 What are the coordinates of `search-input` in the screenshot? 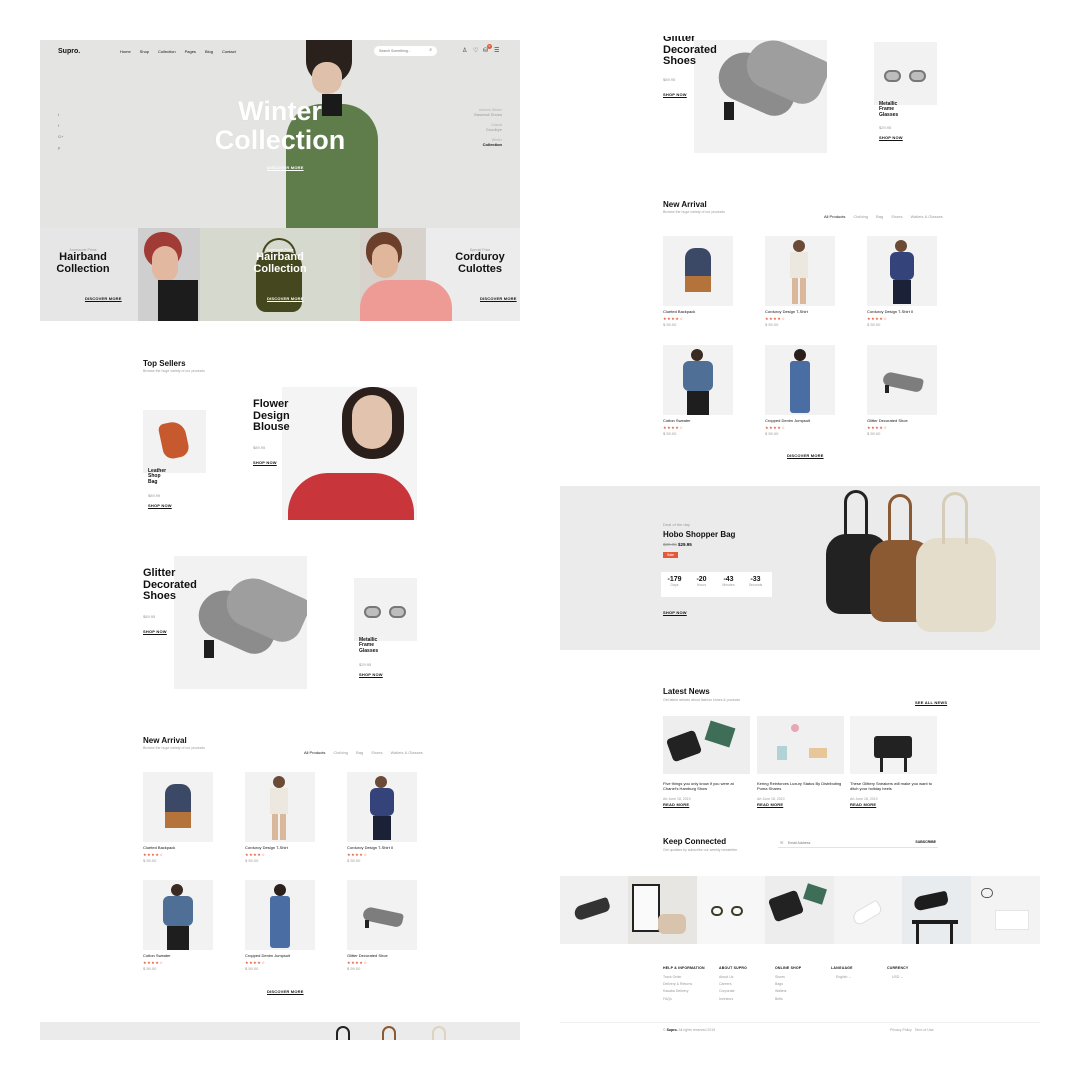 It's located at (402, 51).